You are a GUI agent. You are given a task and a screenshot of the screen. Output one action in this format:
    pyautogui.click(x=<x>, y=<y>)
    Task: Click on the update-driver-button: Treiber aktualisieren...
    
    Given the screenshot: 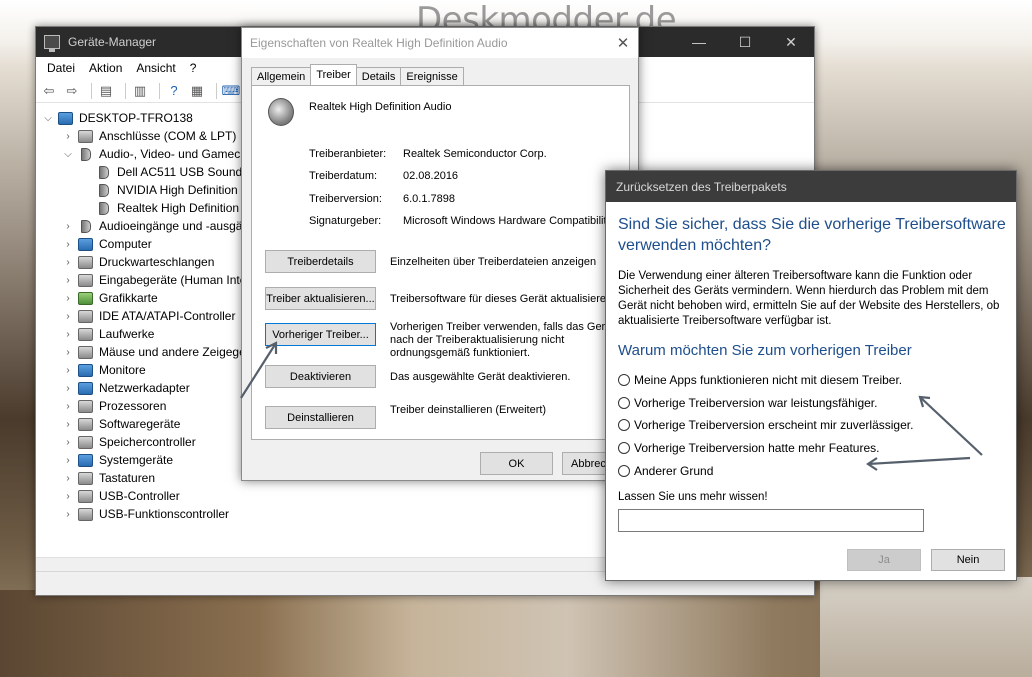 What is the action you would take?
    pyautogui.click(x=320, y=298)
    